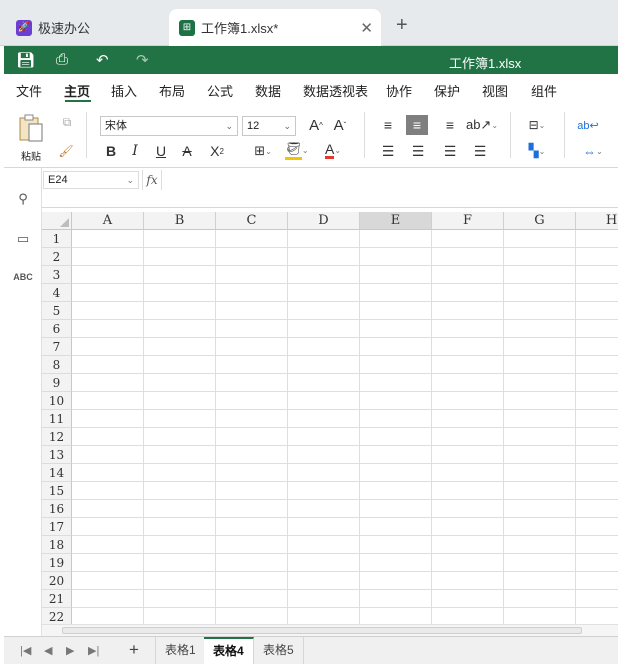 The image size is (618, 664). What do you see at coordinates (263, 151) in the screenshot?
I see `borders-button: ⊞ ⌄` at bounding box center [263, 151].